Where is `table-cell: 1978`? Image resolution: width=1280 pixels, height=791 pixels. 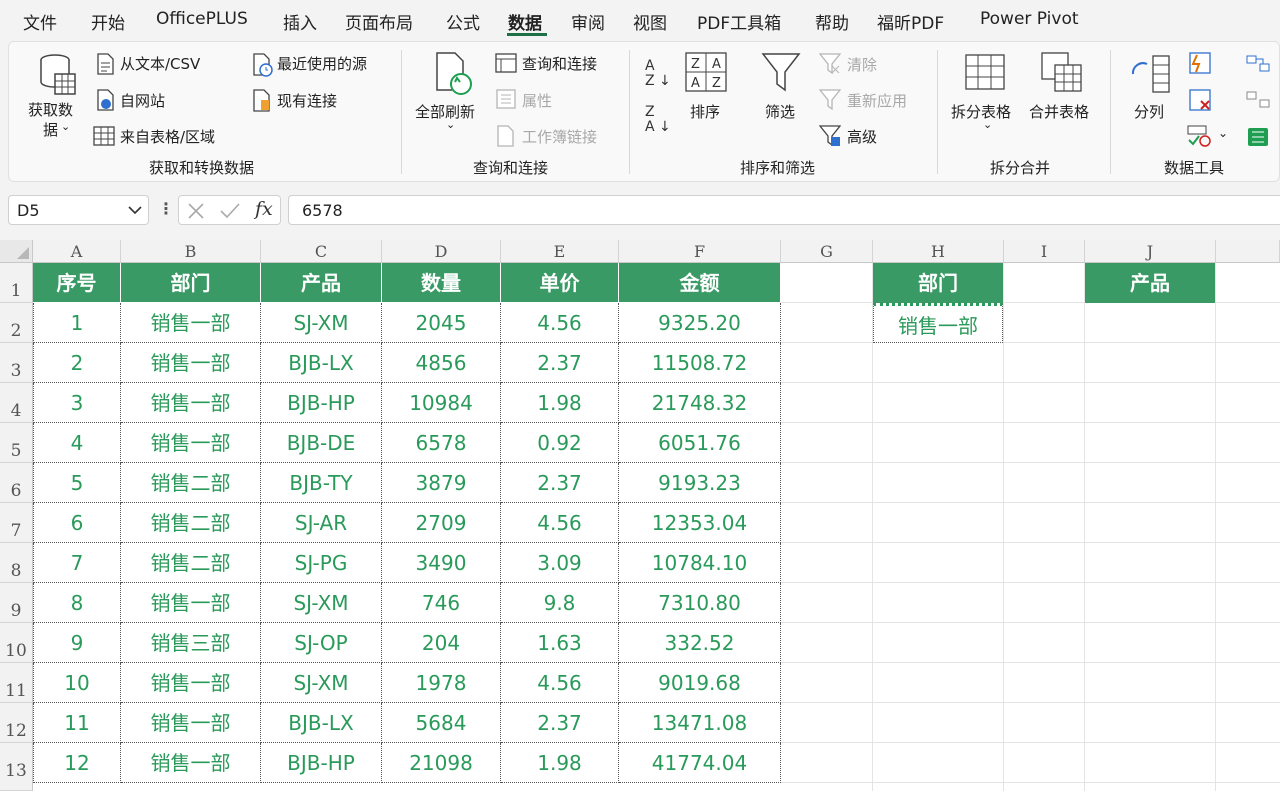 table-cell: 1978 is located at coordinates (441, 683).